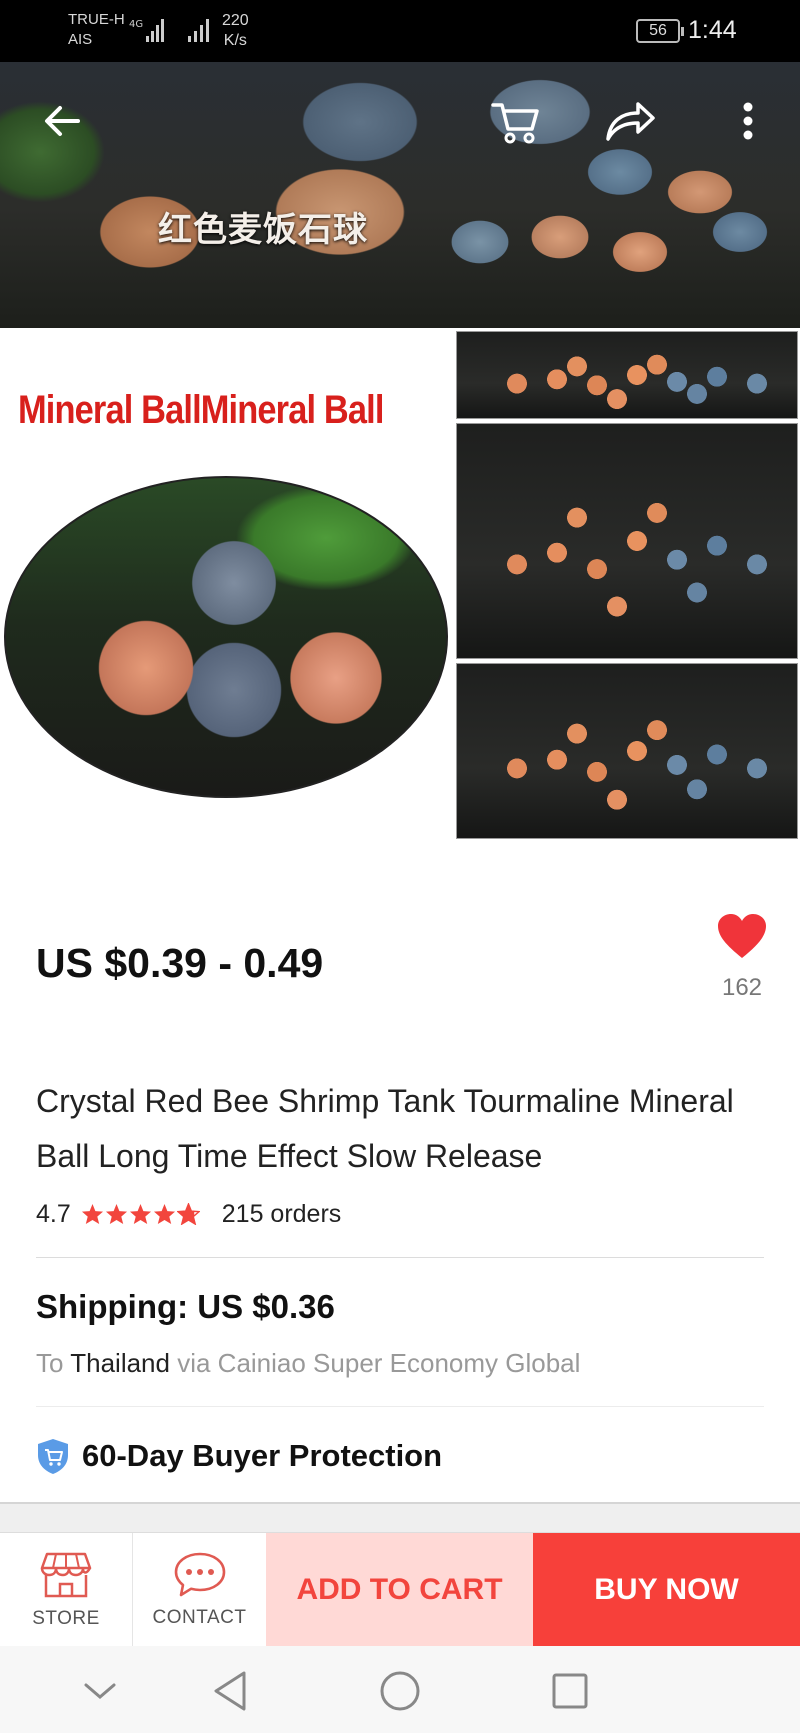 Image resolution: width=800 pixels, height=1733 pixels. Describe the element at coordinates (235, 40) in the screenshot. I see `network-speed-unit: K/s` at that location.